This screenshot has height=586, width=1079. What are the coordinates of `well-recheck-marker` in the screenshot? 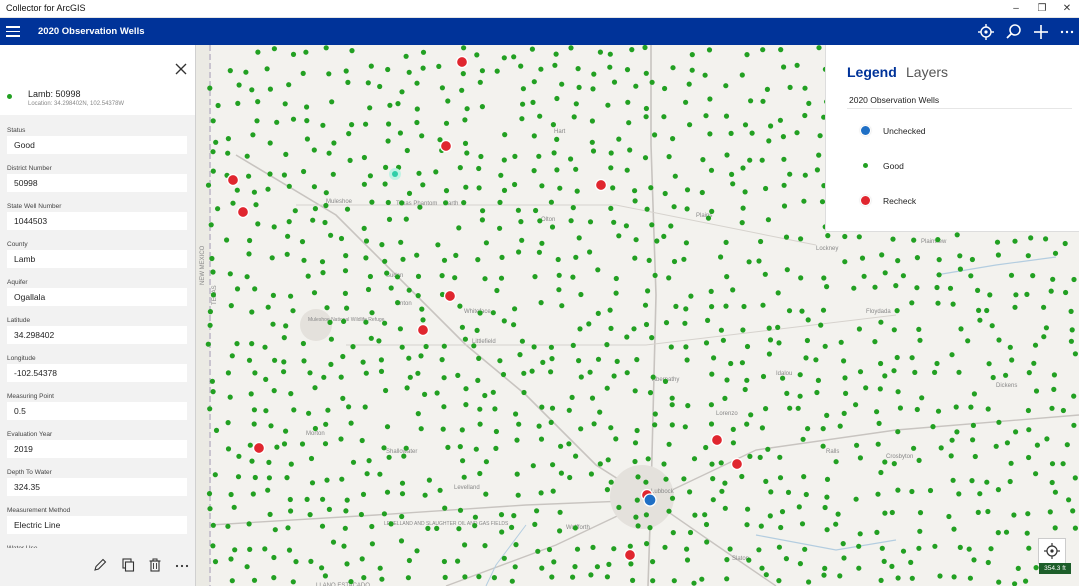 It's located at (243, 212).